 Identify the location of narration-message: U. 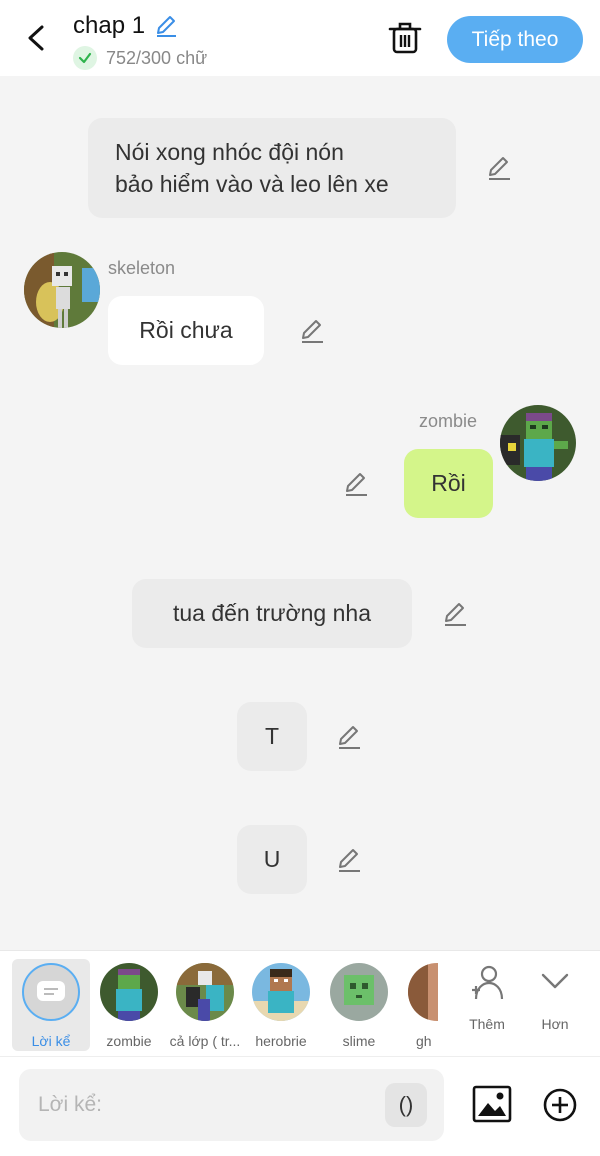
(272, 859).